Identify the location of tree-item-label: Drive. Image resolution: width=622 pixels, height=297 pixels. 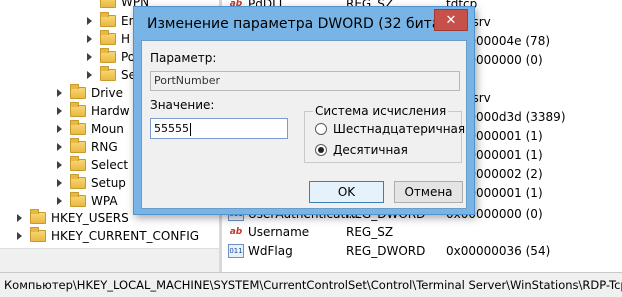
(107, 92).